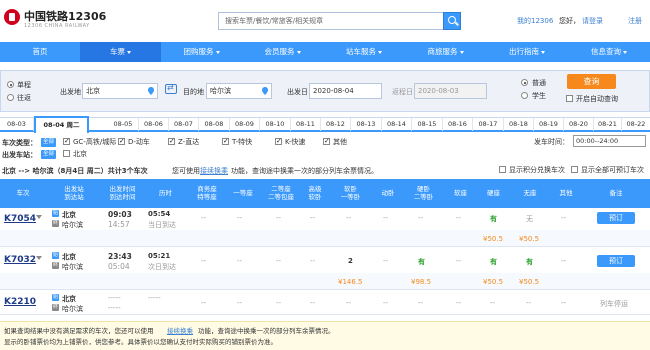 Image resolution: width=650 pixels, height=350 pixels. I want to click on col-header: 车次, so click(23, 193).